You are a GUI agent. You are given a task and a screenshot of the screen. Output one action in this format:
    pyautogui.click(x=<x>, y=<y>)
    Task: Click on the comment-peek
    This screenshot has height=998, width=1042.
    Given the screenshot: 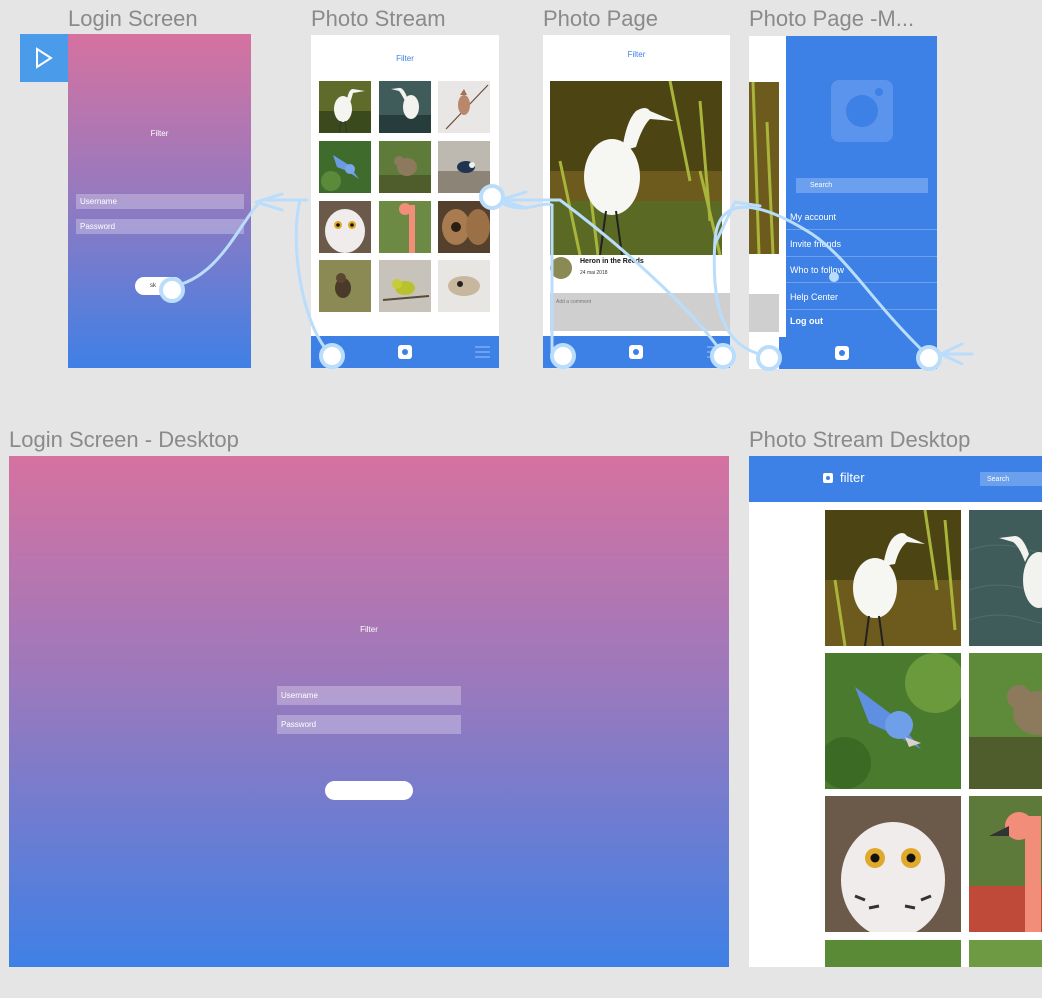 What is the action you would take?
    pyautogui.click(x=764, y=313)
    